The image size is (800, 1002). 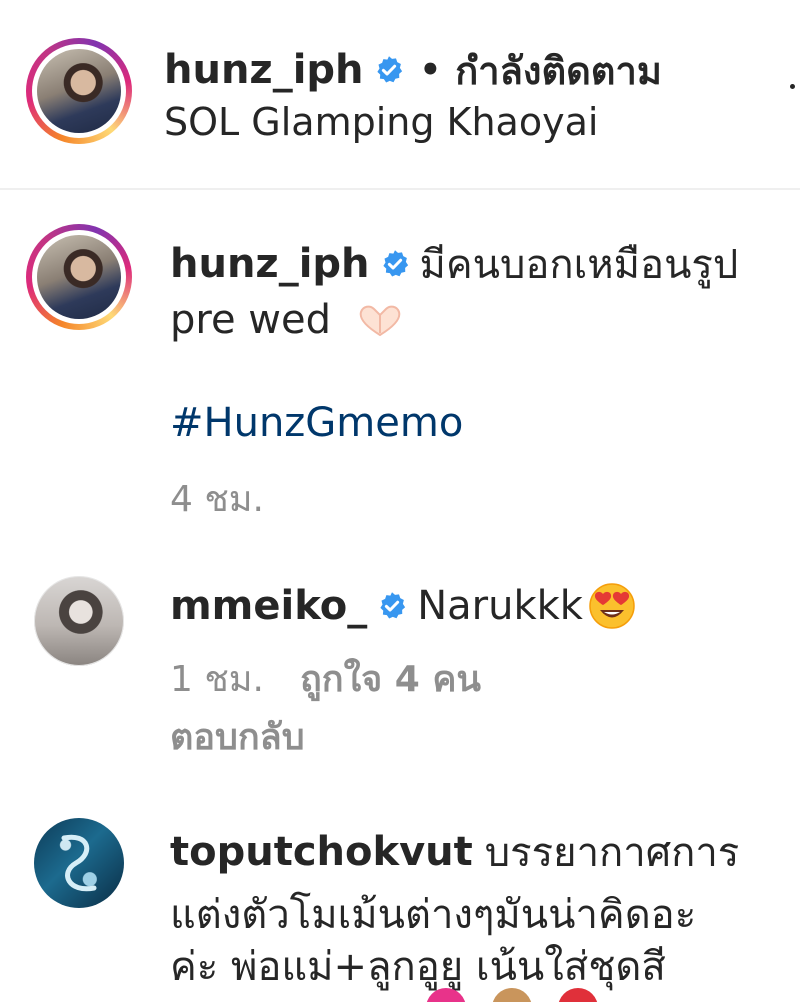 What do you see at coordinates (558, 70) in the screenshot?
I see `follow-status-button: กำลังติดตาม` at bounding box center [558, 70].